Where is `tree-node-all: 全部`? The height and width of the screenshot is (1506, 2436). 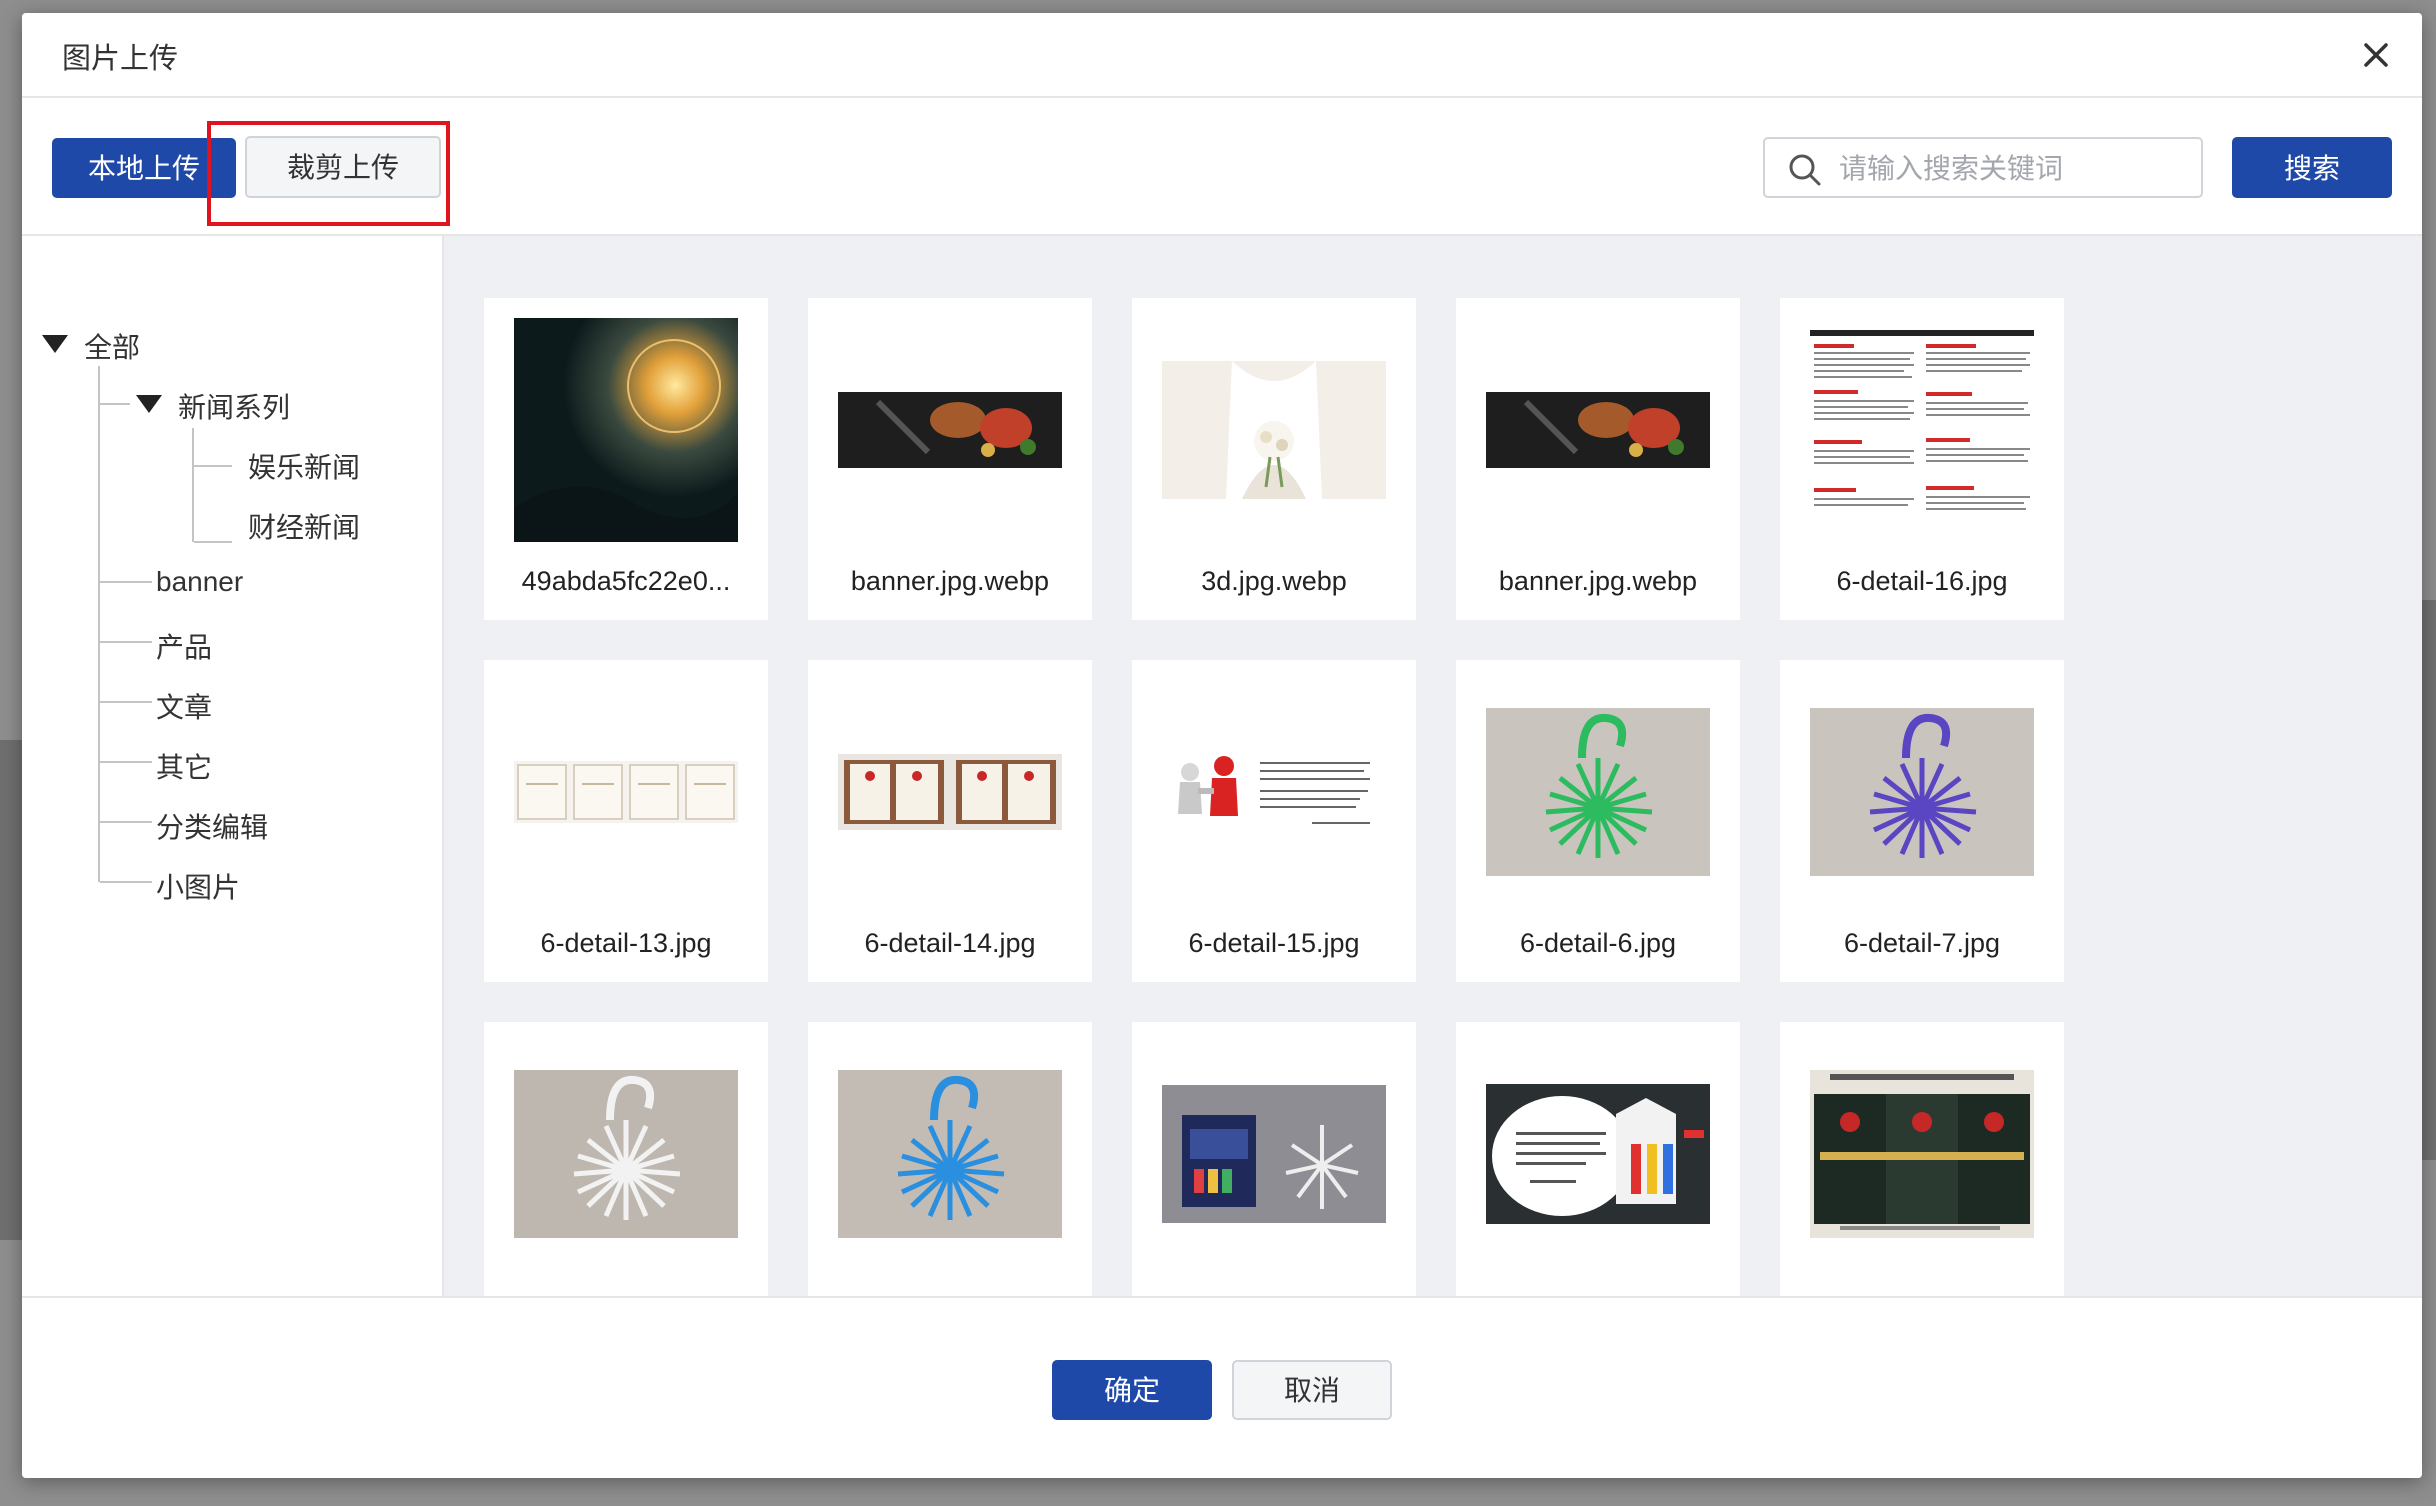
tree-node-all: 全部 is located at coordinates (112, 346).